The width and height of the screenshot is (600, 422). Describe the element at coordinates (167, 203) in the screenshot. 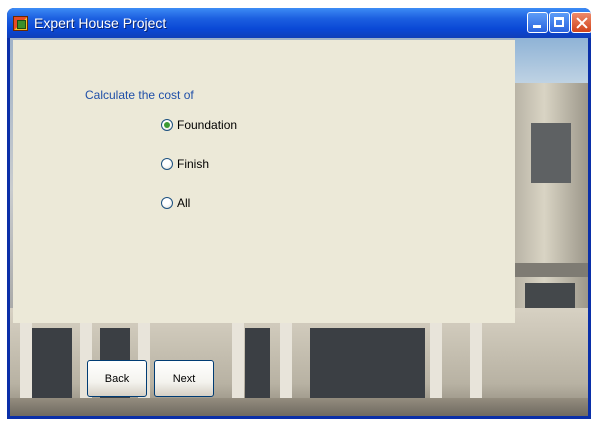

I see `all-radio` at that location.